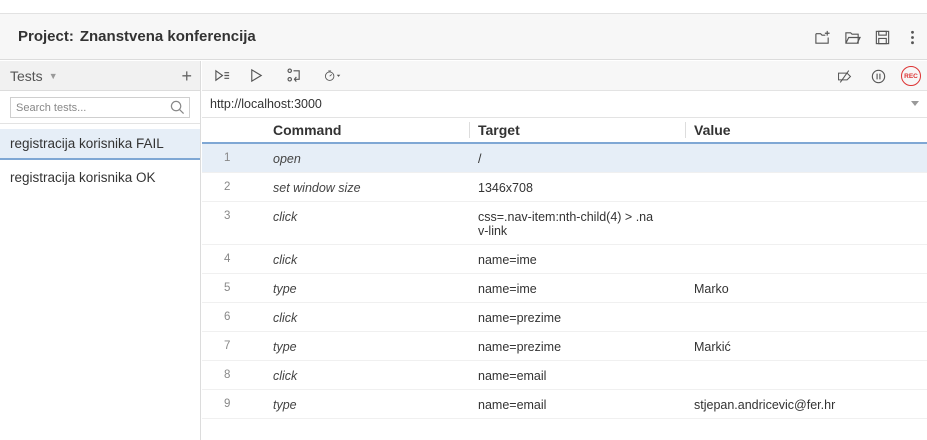 The width and height of the screenshot is (927, 440). Describe the element at coordinates (463, 37) in the screenshot. I see `project-header: Project: Znanstvena konferencija` at that location.